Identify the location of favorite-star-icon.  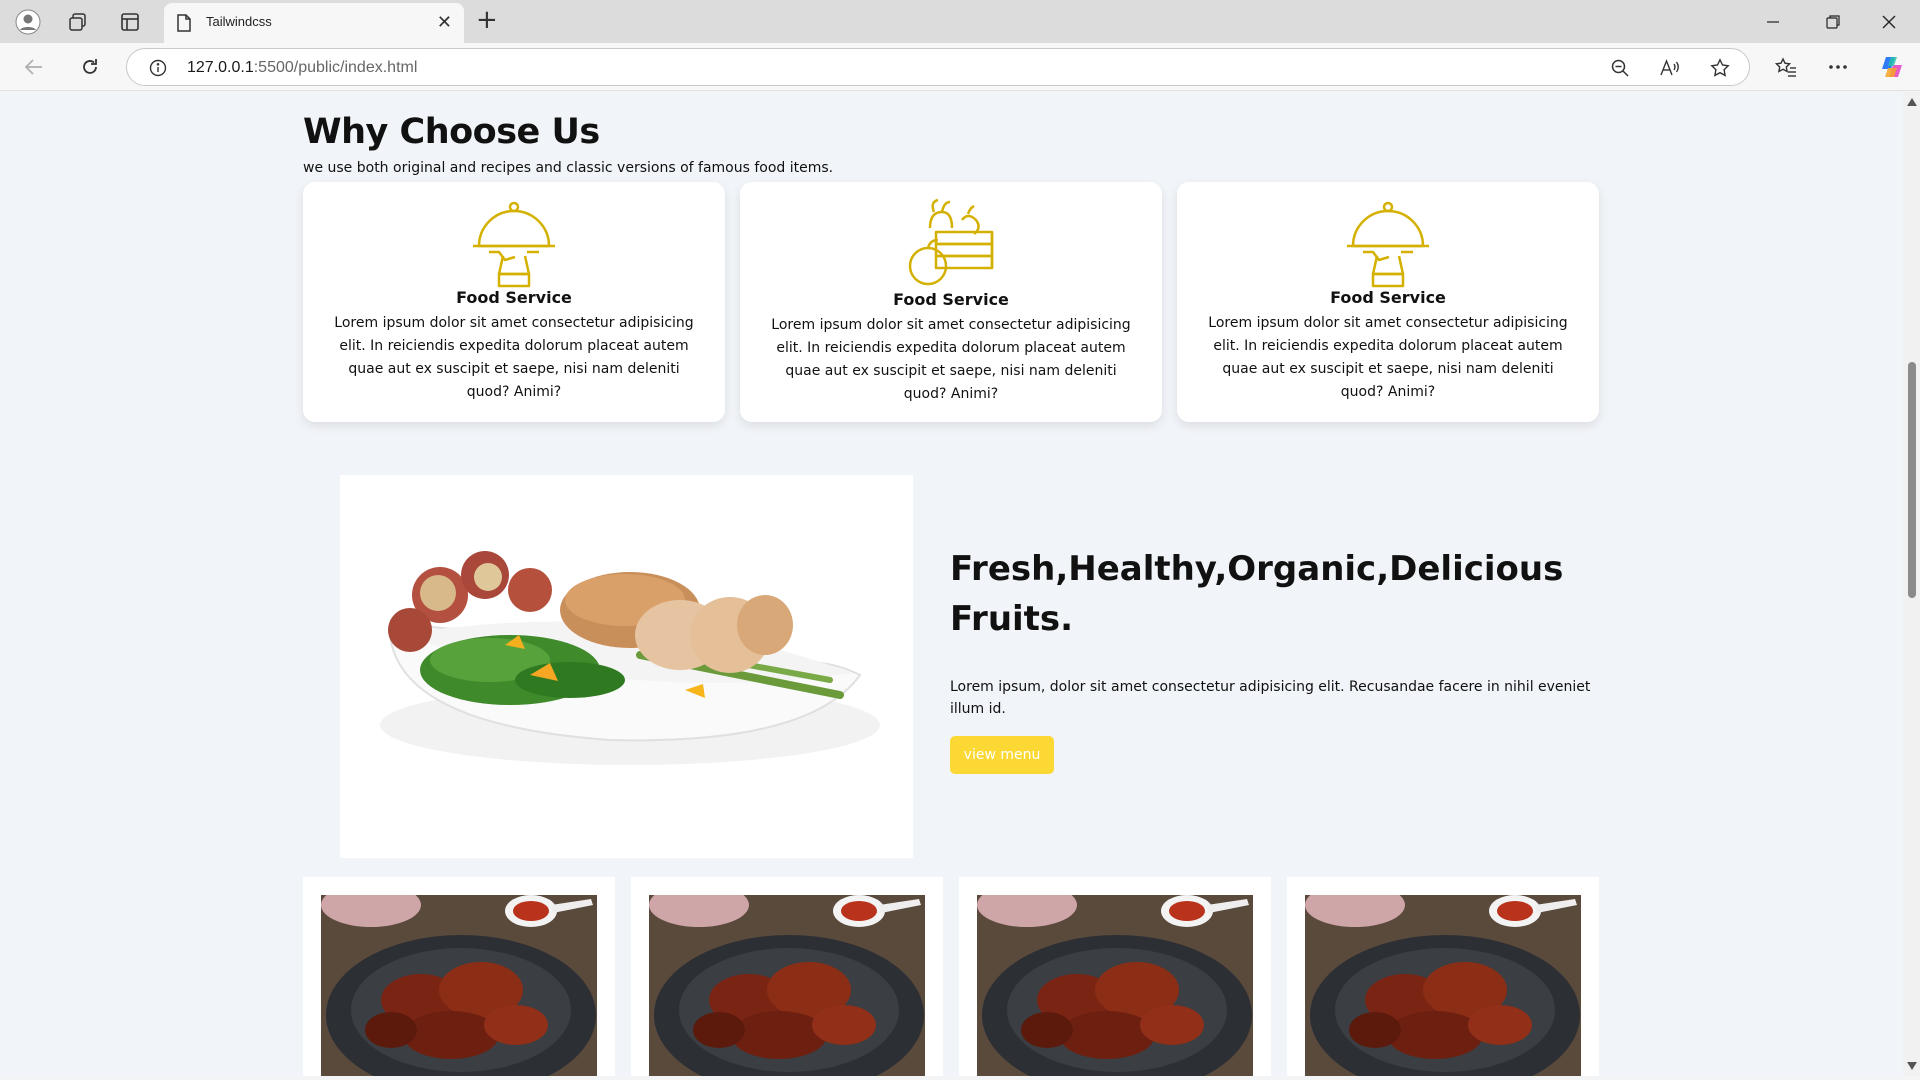
(1720, 68).